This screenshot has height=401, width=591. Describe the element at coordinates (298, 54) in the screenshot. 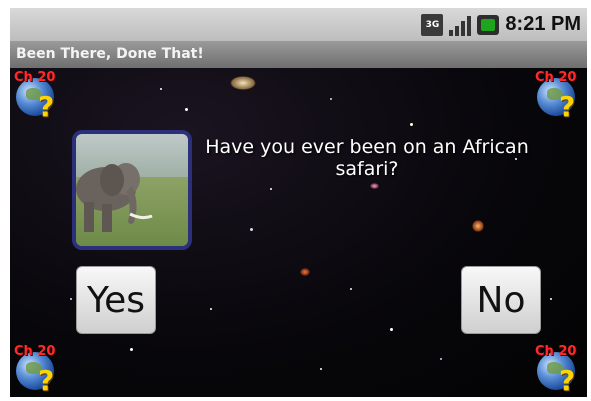

I see `app-title-bar: Been There, Done That!` at that location.